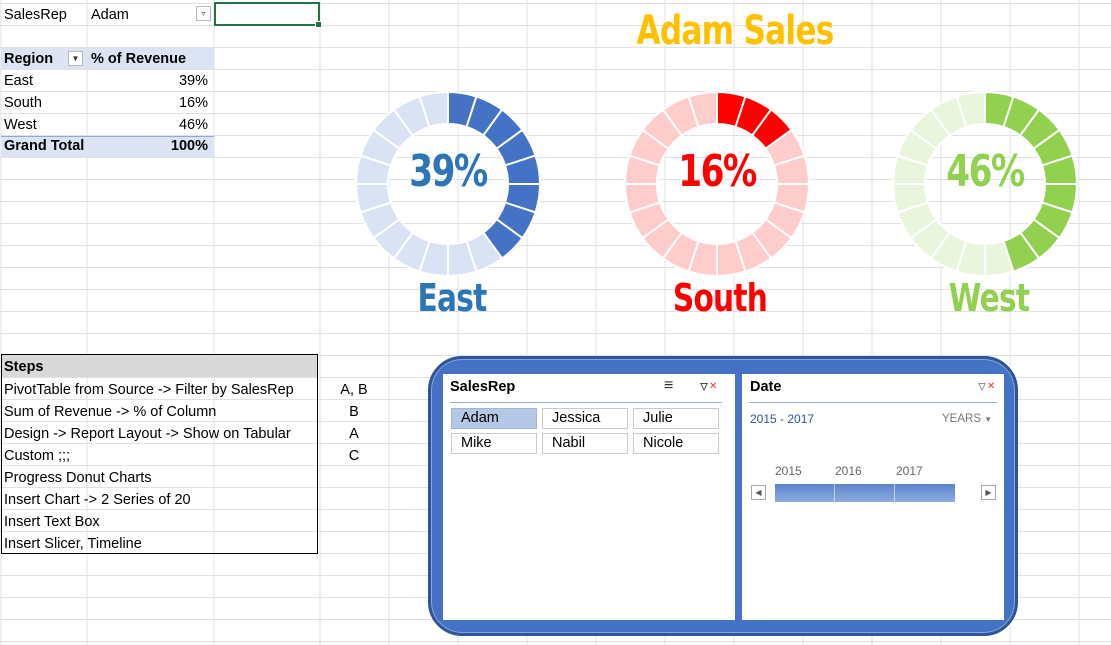 The image size is (1111, 645). I want to click on pivot-header-pct: % of Revenue, so click(139, 59).